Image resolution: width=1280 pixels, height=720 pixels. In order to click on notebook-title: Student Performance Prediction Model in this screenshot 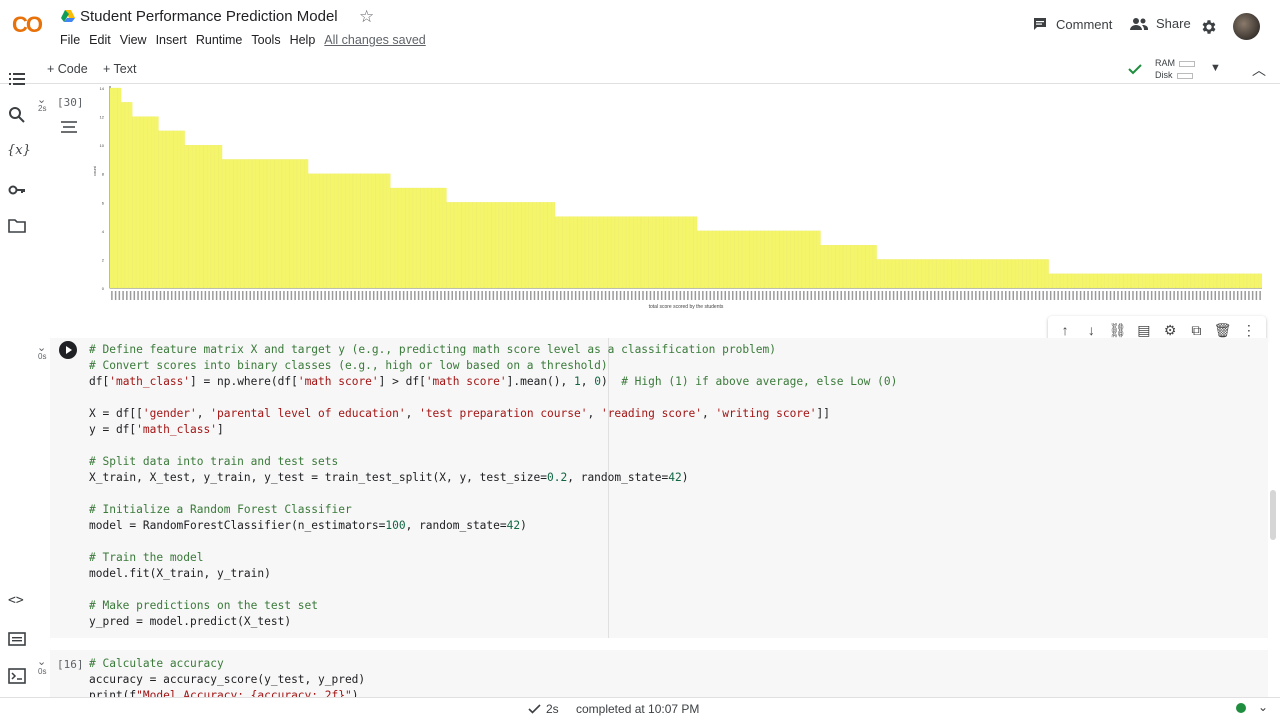, I will do `click(209, 16)`.